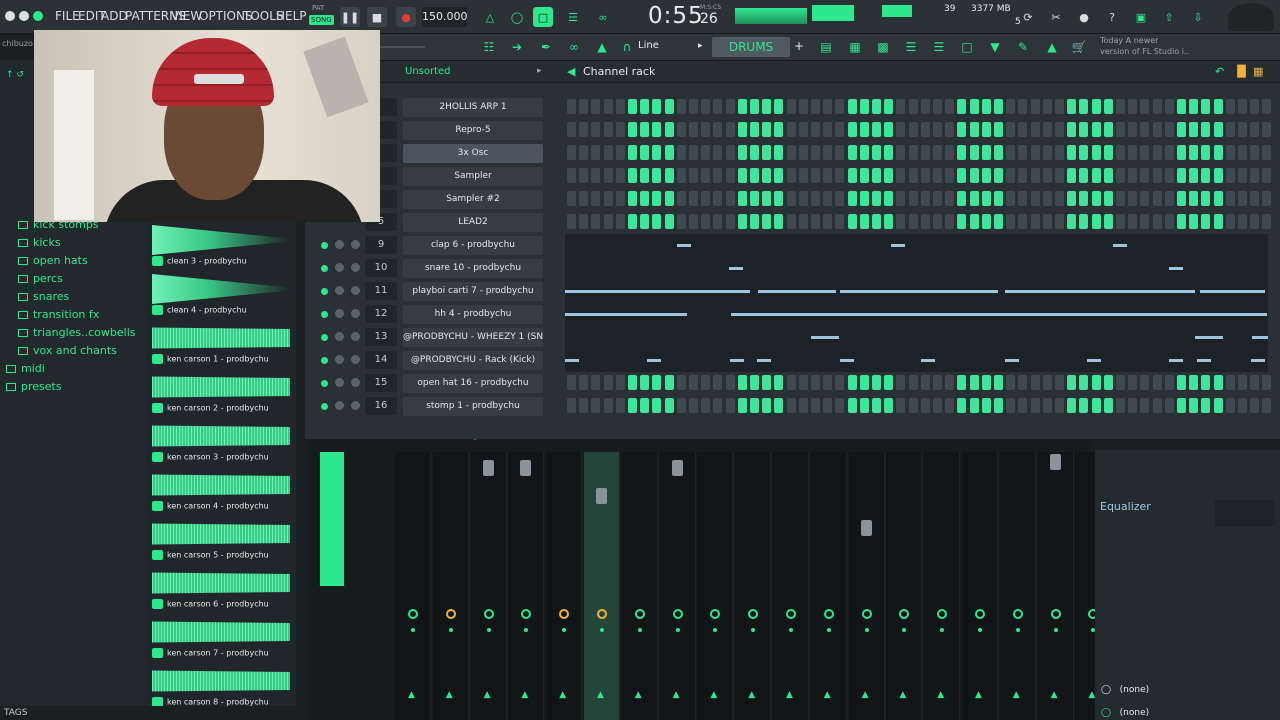 This screenshot has width=1280, height=720. What do you see at coordinates (34, 386) in the screenshot?
I see `folder-presets: presets` at bounding box center [34, 386].